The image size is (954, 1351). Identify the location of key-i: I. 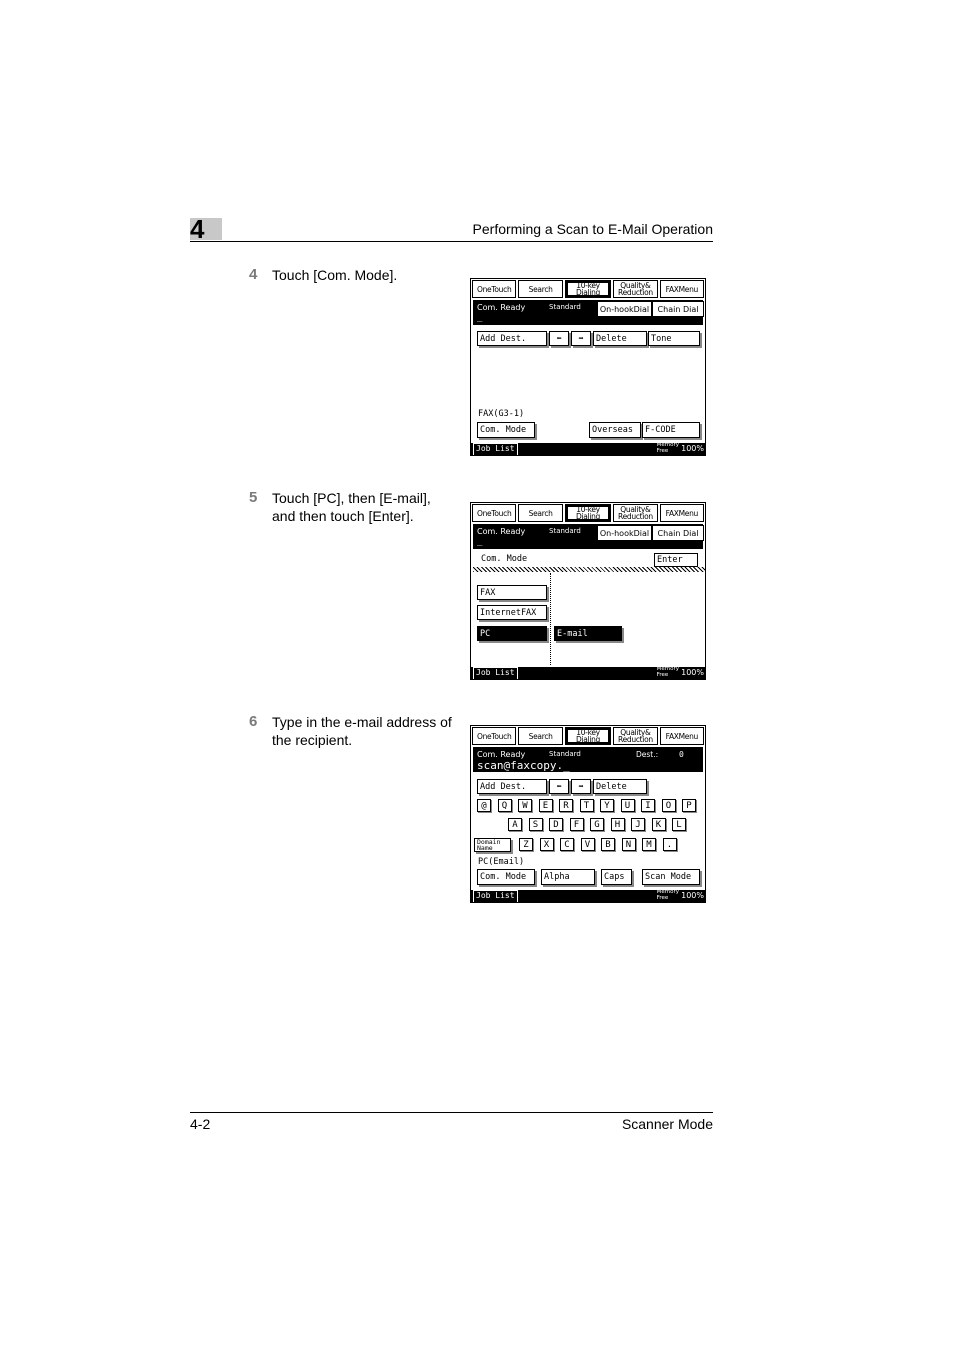
(648, 805).